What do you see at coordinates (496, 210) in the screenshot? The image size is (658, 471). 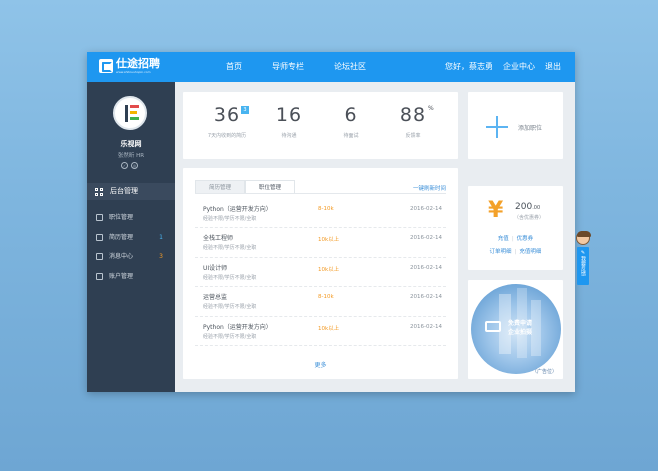 I see `yen-icon: ¥` at bounding box center [496, 210].